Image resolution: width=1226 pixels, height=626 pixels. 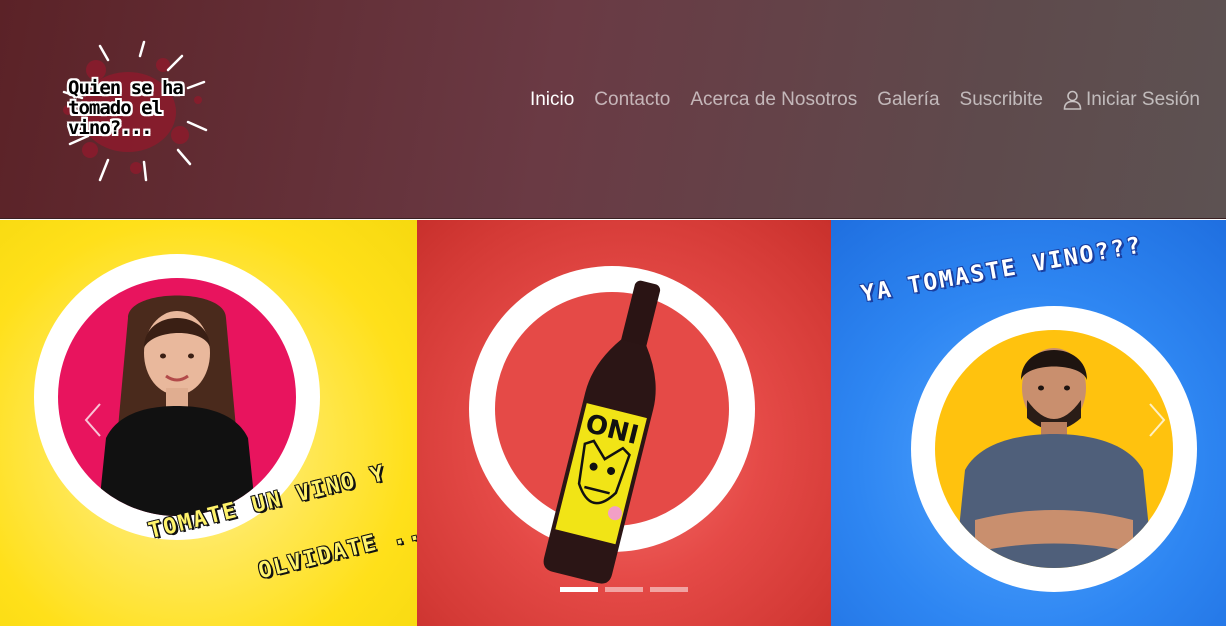 I want to click on photo-ring, so click(x=1054, y=449).